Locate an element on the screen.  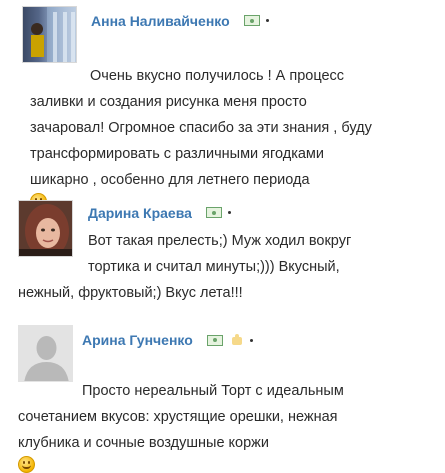
author-name: Анна Наливайченко is located at coordinates (160, 21).